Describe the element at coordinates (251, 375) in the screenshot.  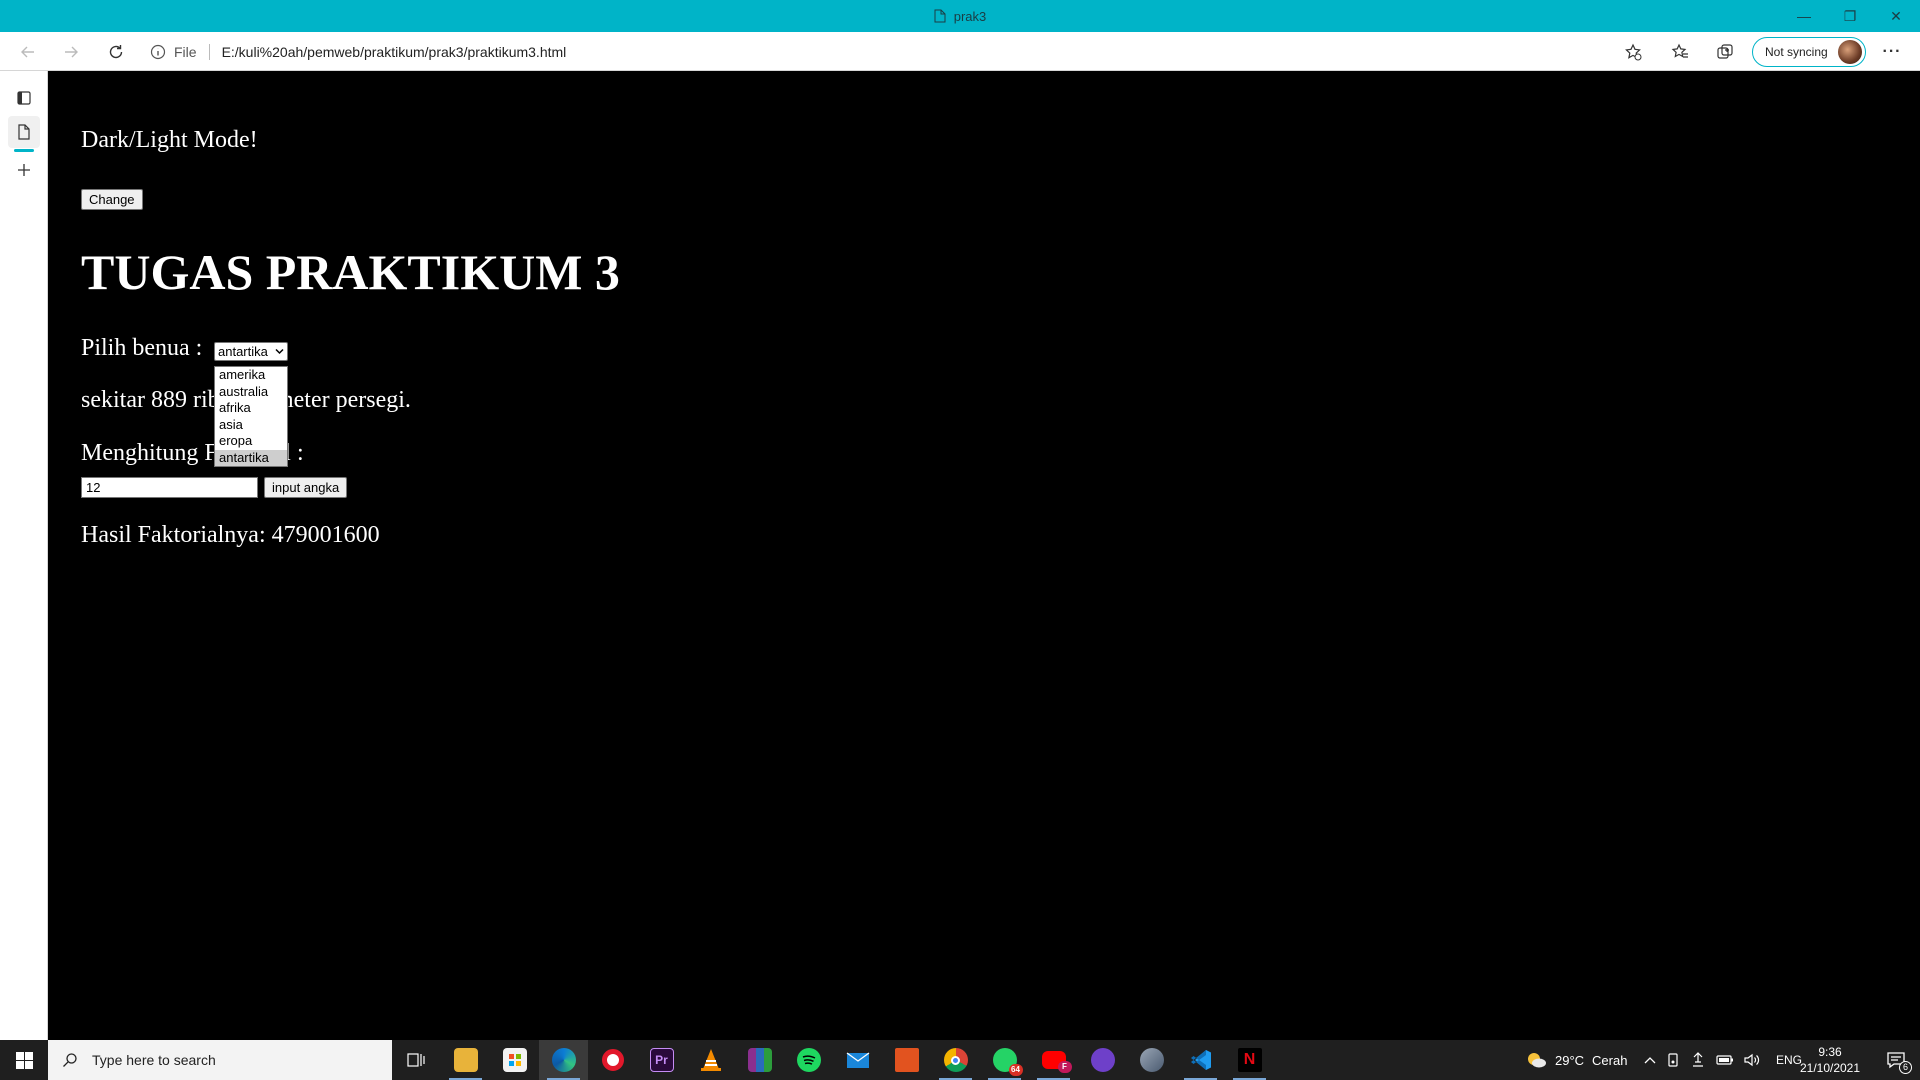
I see `benua-option-amerika: amerika` at that location.